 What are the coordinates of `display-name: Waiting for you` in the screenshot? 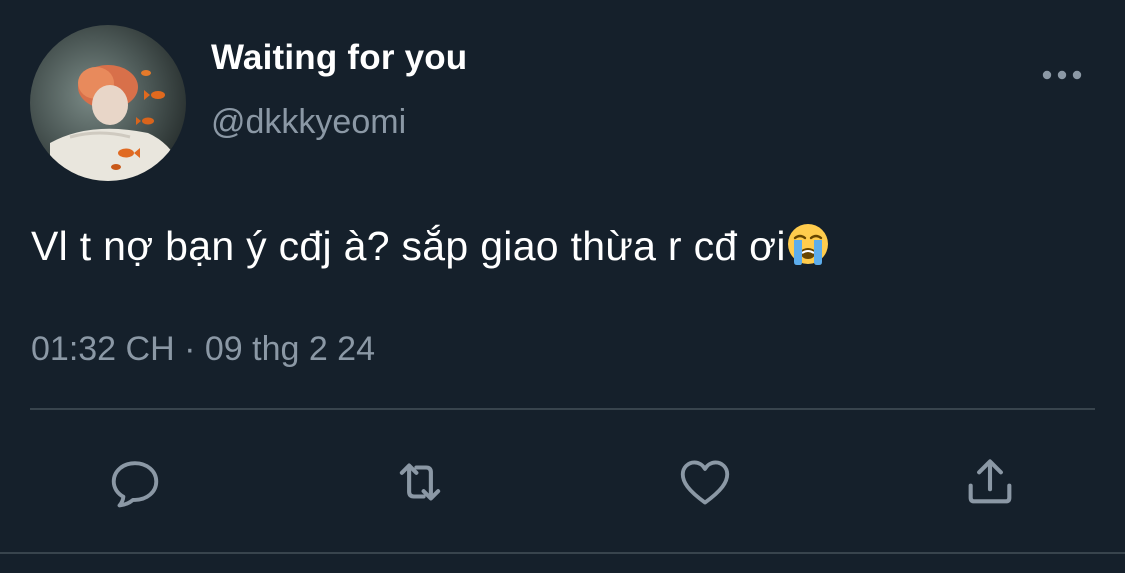 It's located at (339, 58).